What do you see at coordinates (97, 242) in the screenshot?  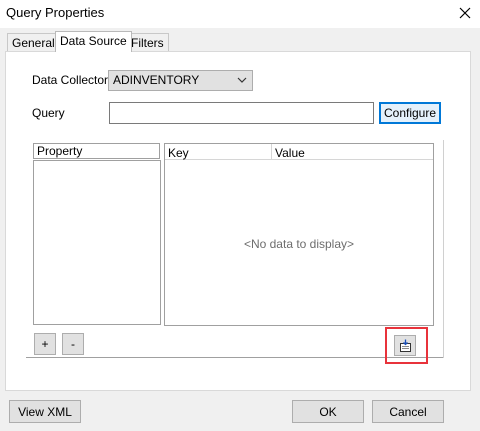 I see `property-list` at bounding box center [97, 242].